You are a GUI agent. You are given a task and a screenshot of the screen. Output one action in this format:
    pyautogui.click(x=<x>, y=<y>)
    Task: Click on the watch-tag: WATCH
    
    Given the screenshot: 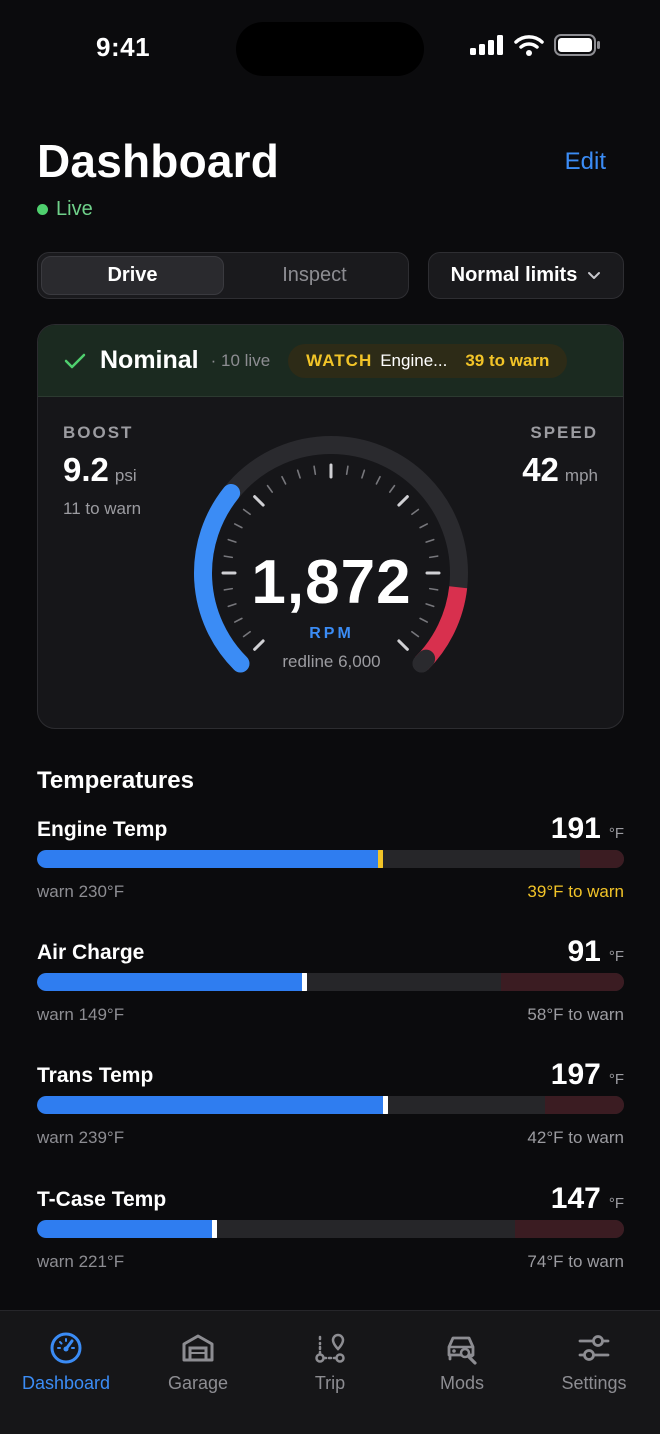 What is the action you would take?
    pyautogui.click(x=339, y=360)
    